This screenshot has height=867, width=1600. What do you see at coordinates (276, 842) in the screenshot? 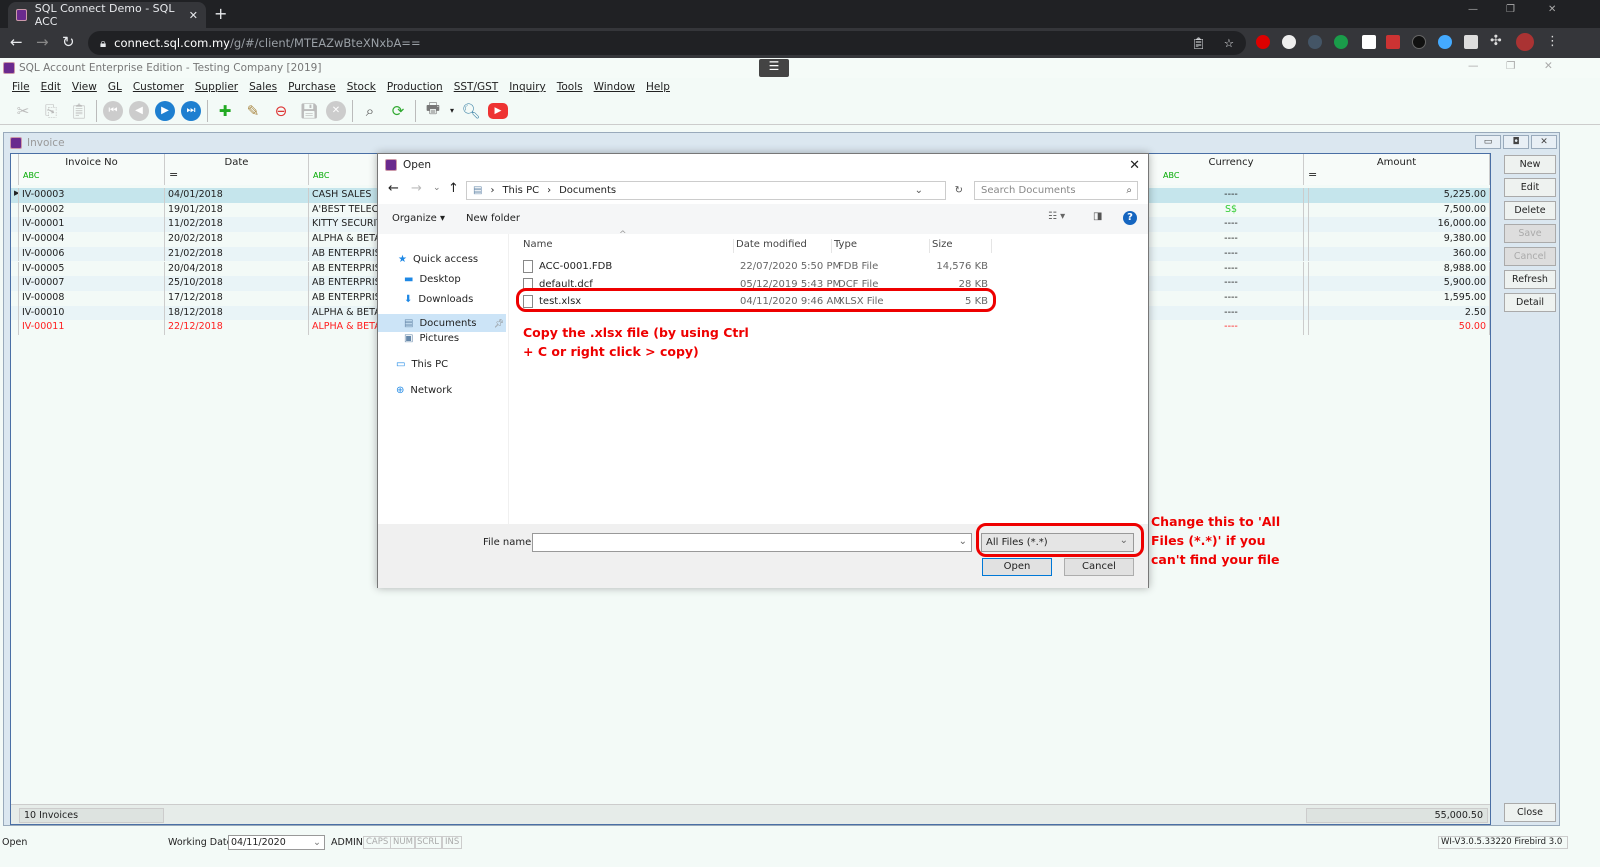
I see `working-date-field: 04/11/2020 ⌄` at bounding box center [276, 842].